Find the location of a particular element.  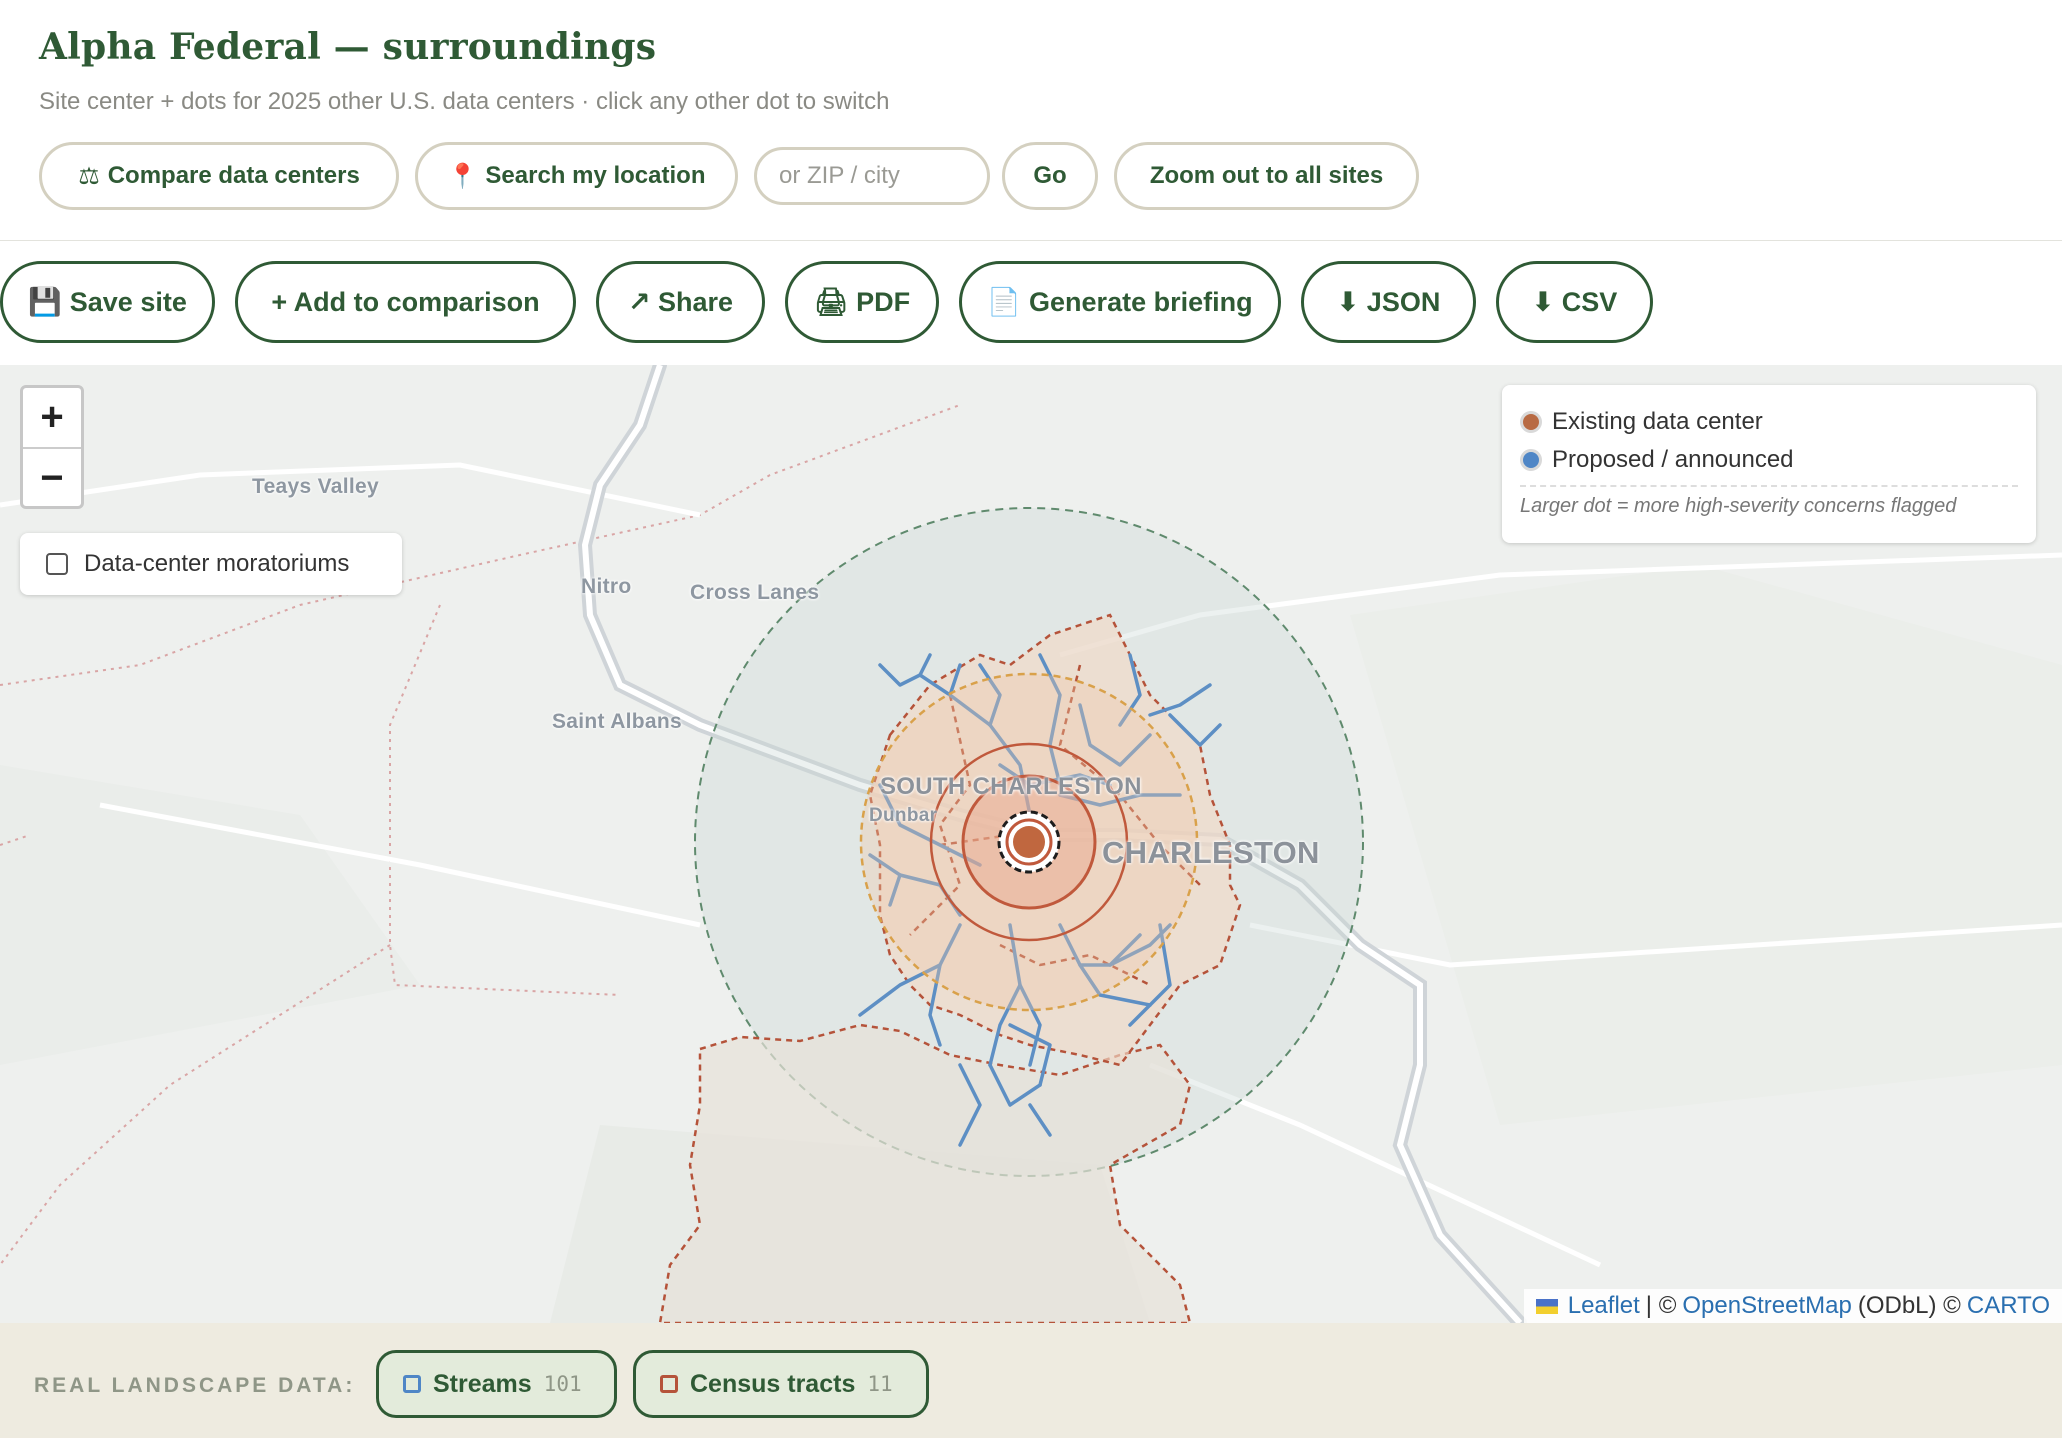

document-icon: 📄 is located at coordinates (1004, 302).